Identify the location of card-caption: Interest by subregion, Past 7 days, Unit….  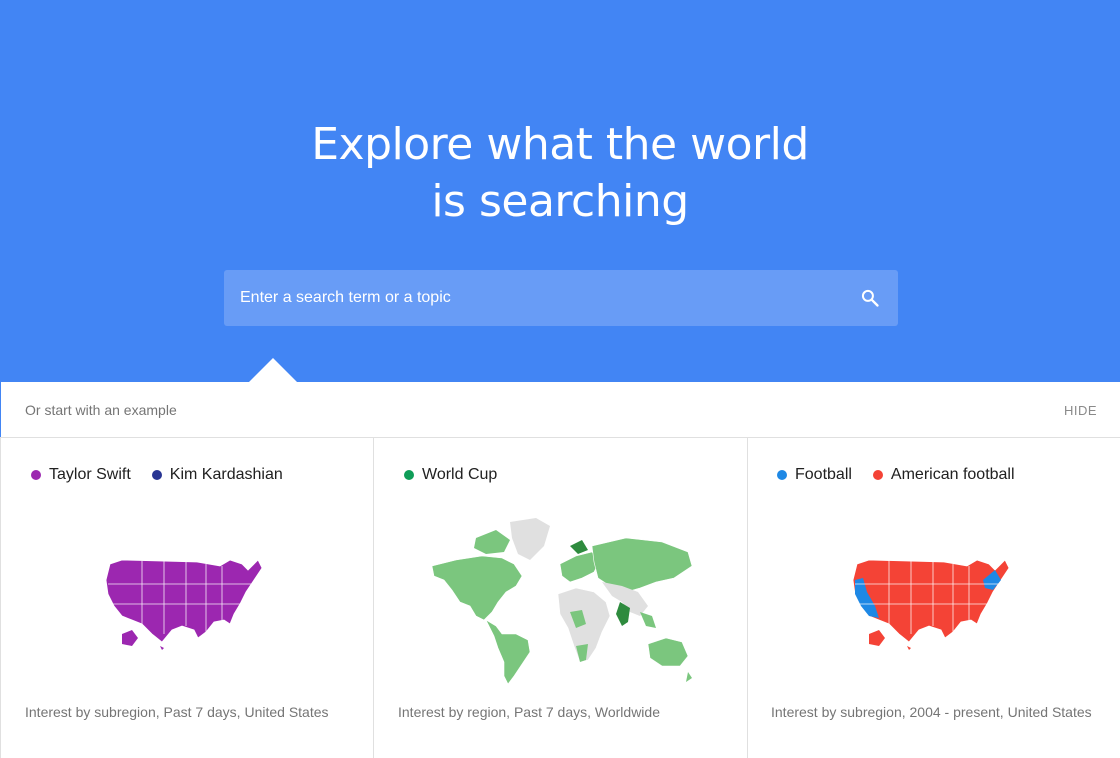
(177, 712).